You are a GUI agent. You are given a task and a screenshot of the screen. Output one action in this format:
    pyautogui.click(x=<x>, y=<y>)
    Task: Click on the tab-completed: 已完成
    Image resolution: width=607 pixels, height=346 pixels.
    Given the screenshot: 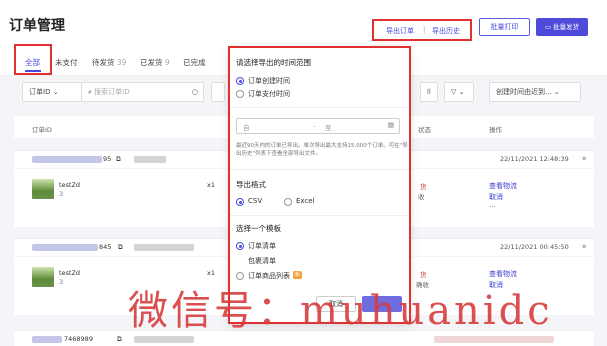 What is the action you would take?
    pyautogui.click(x=194, y=62)
    